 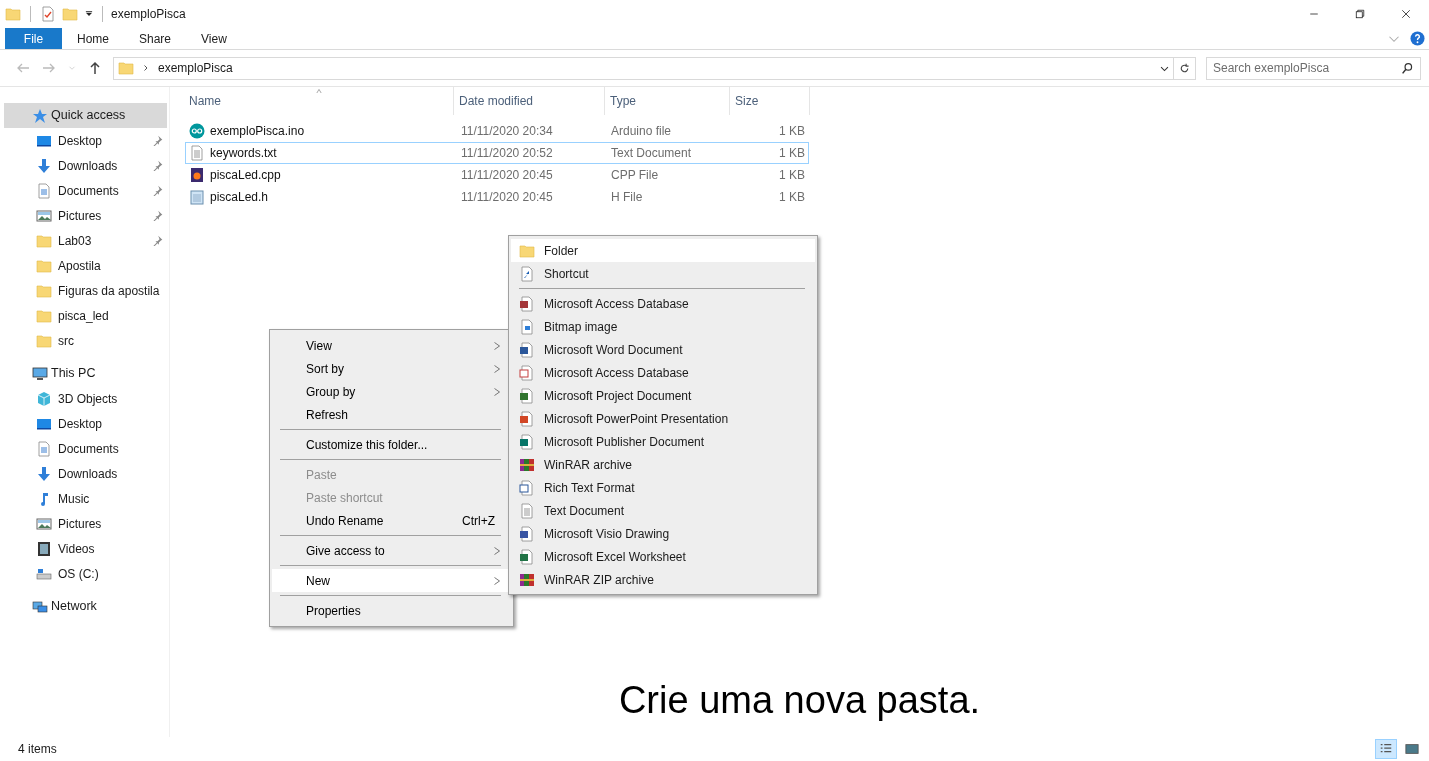 I want to click on date-cell-text: 11/11/2020 20:34, so click(x=507, y=131).